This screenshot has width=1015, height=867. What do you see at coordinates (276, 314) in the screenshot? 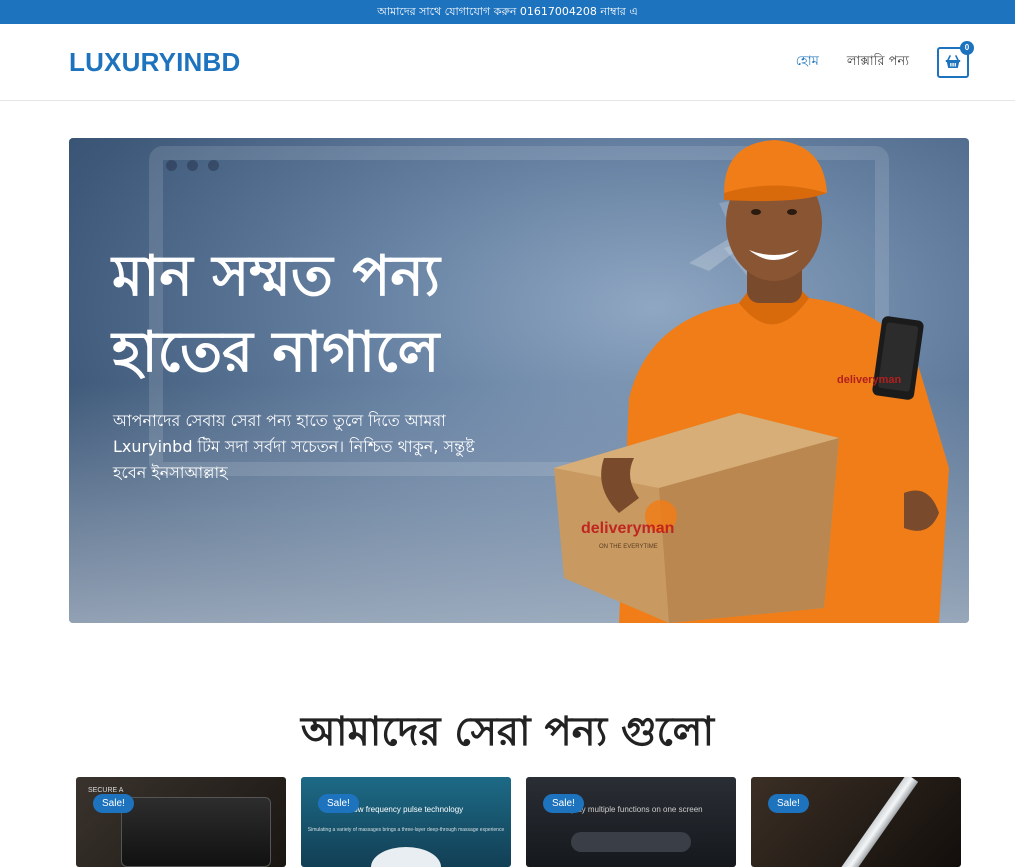
I see `hero-title: মান সম্মত পন্য হাতের নাগালে` at bounding box center [276, 314].